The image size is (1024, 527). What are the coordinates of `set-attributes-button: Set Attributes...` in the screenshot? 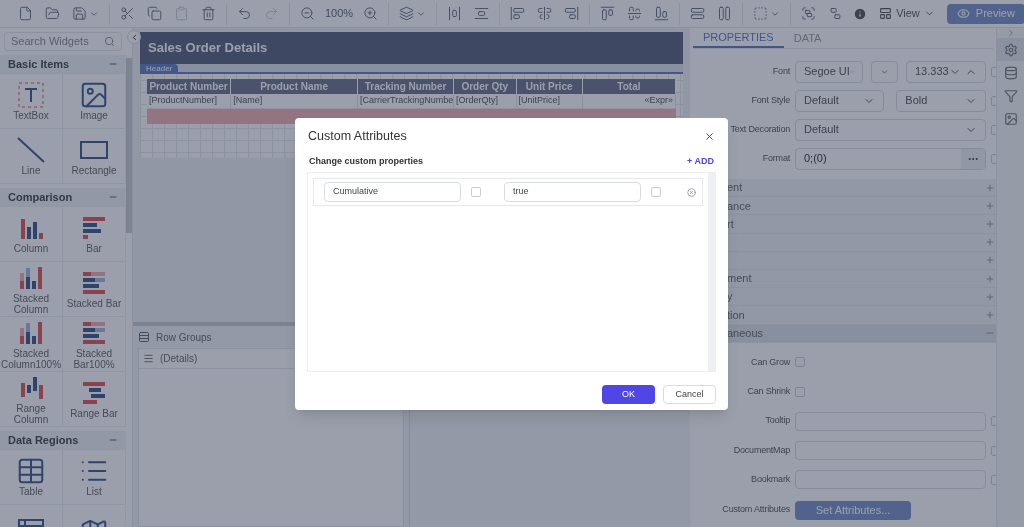 It's located at (853, 511).